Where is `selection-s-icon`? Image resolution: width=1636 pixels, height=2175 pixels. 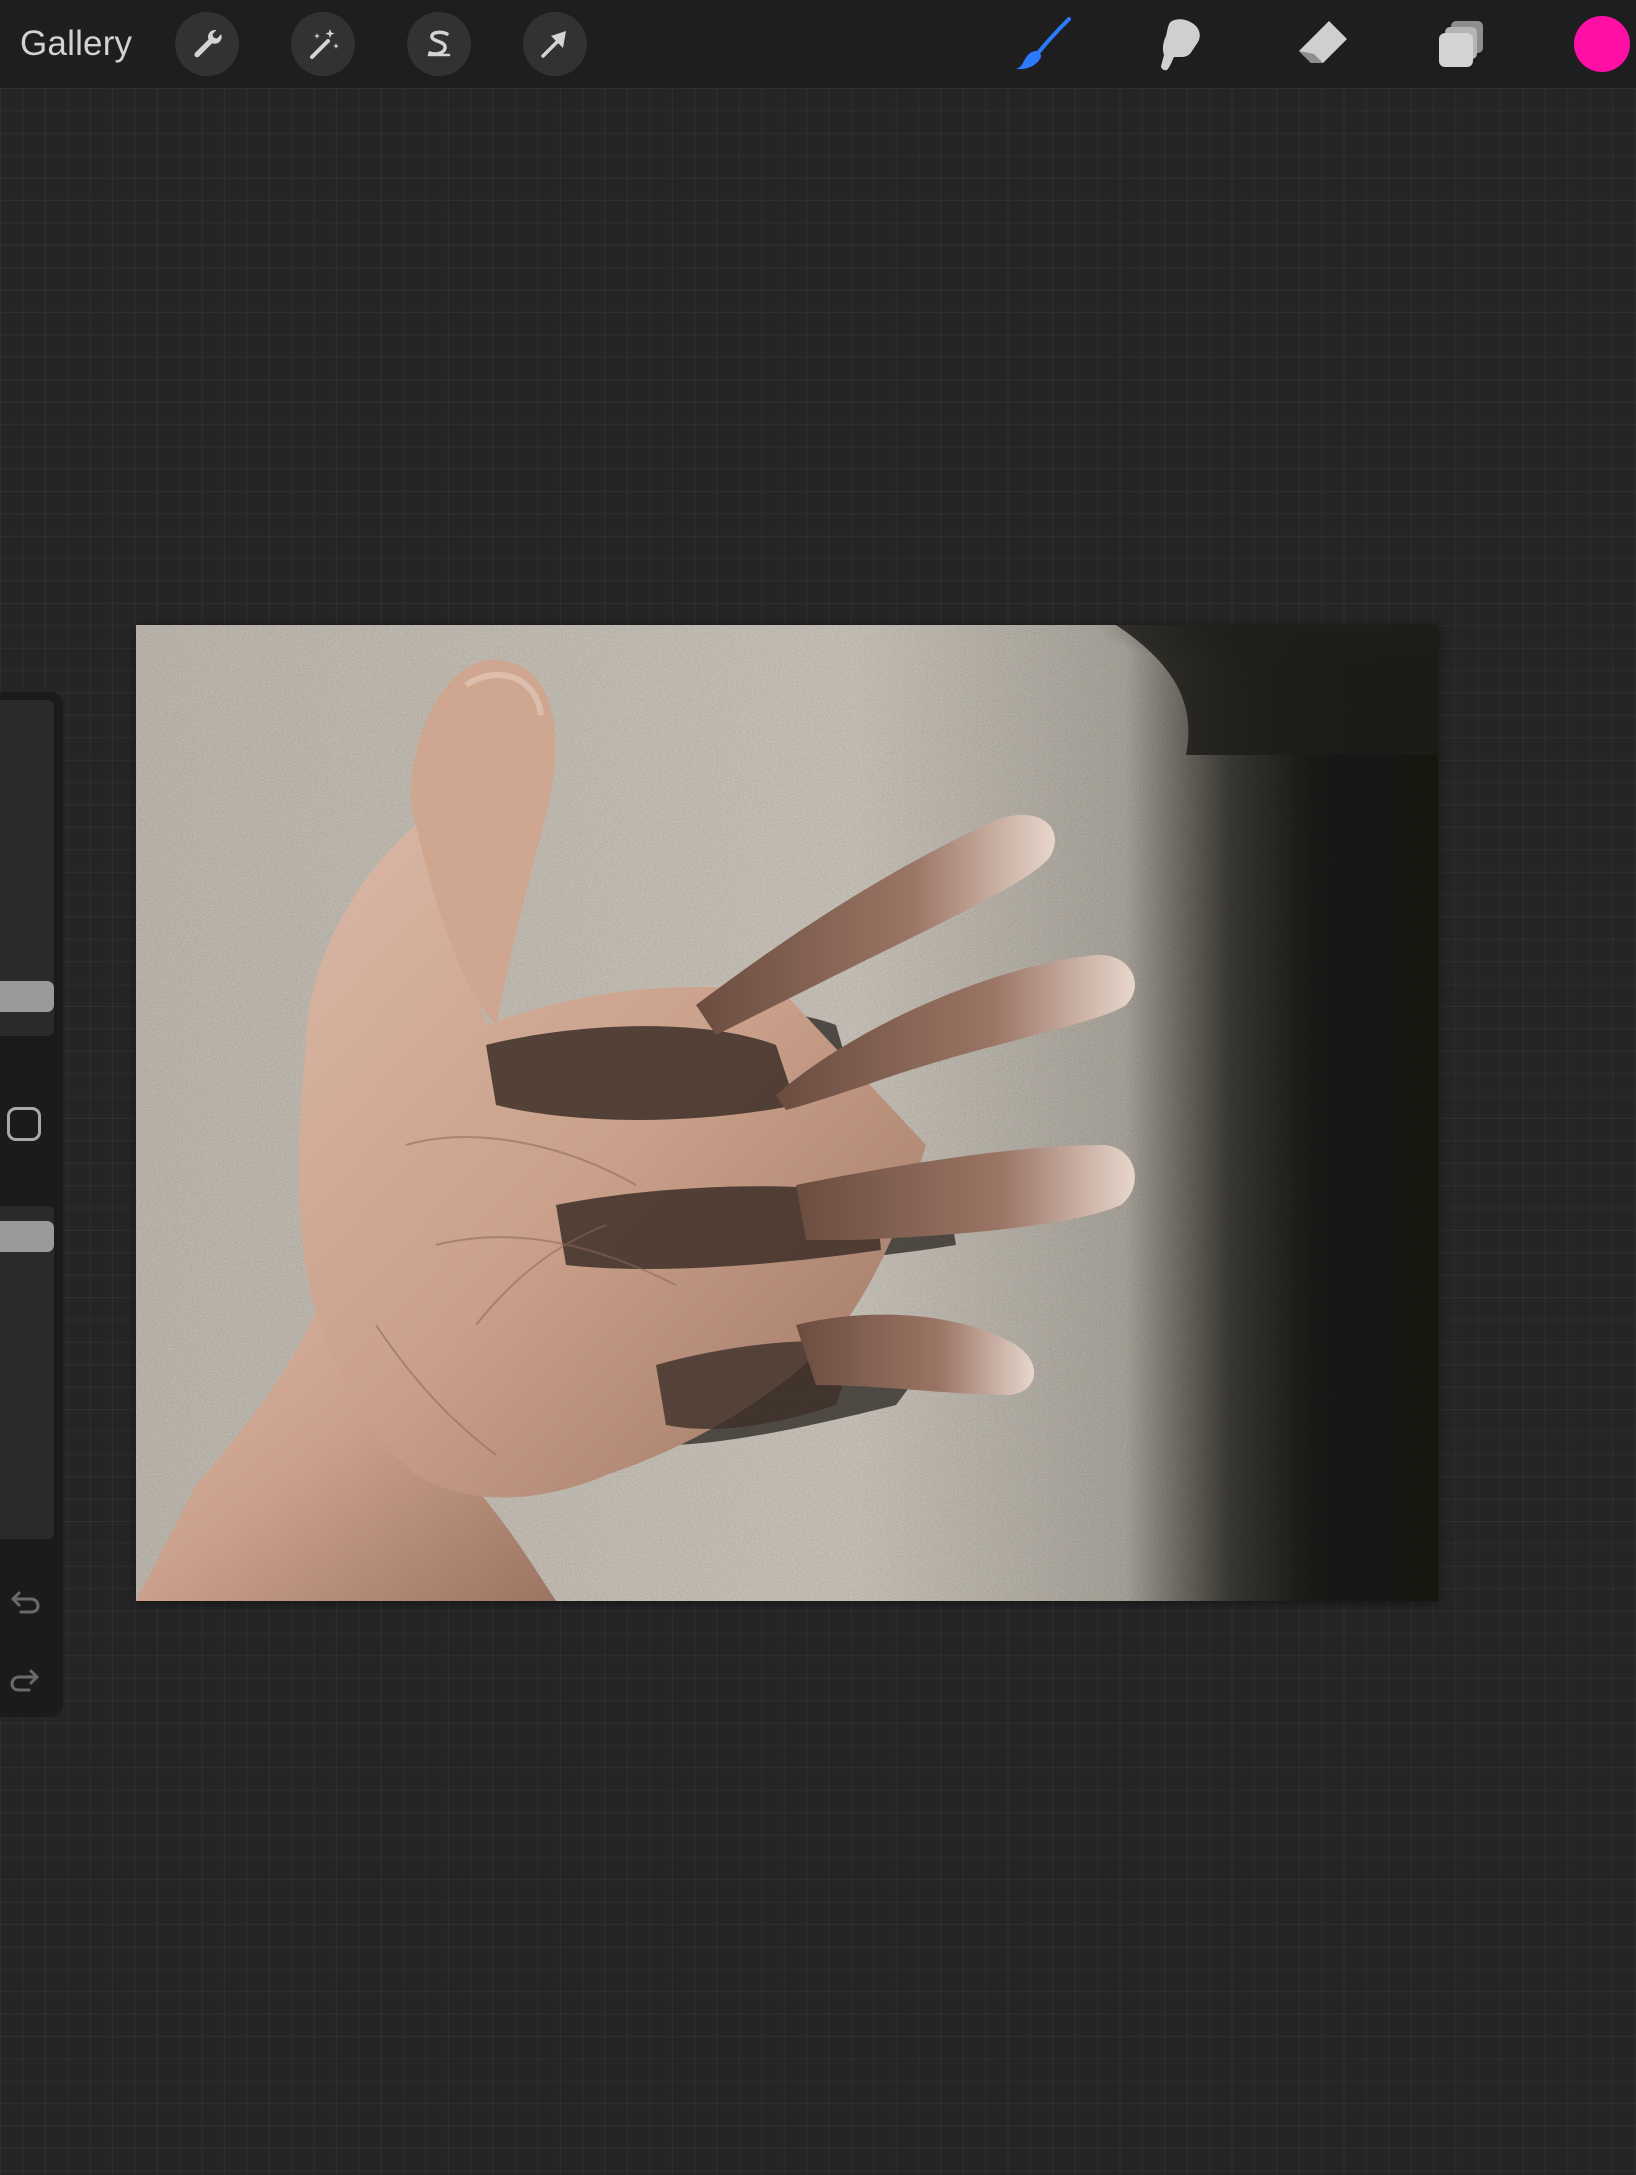
selection-s-icon is located at coordinates (439, 43).